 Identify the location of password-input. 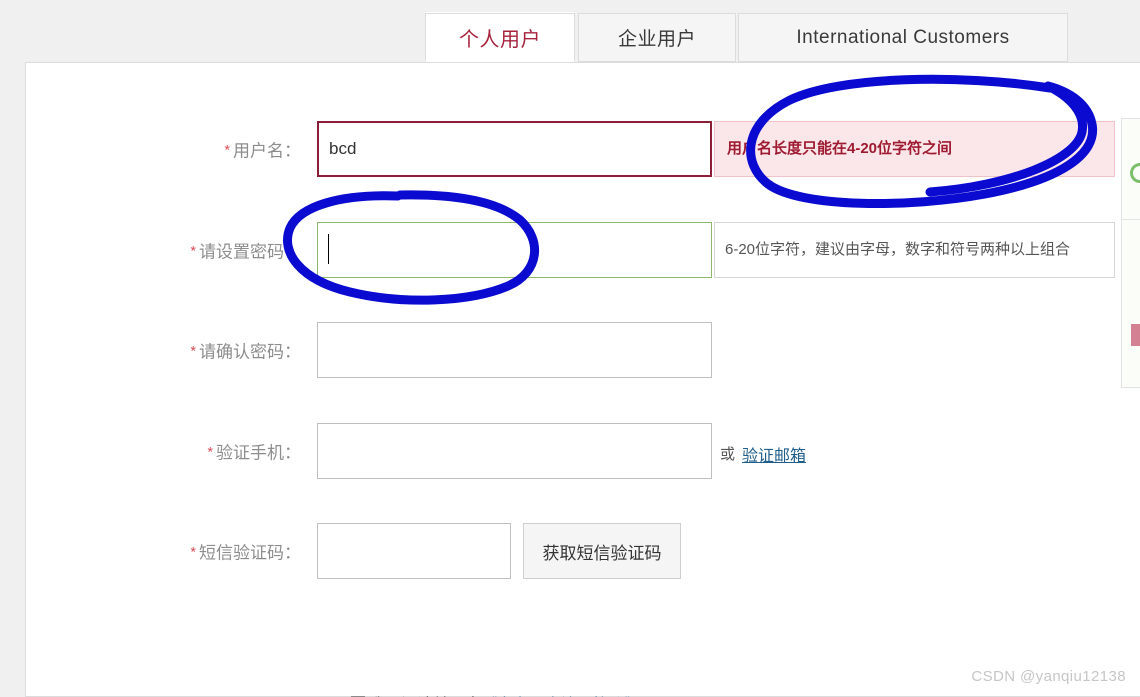
(514, 250).